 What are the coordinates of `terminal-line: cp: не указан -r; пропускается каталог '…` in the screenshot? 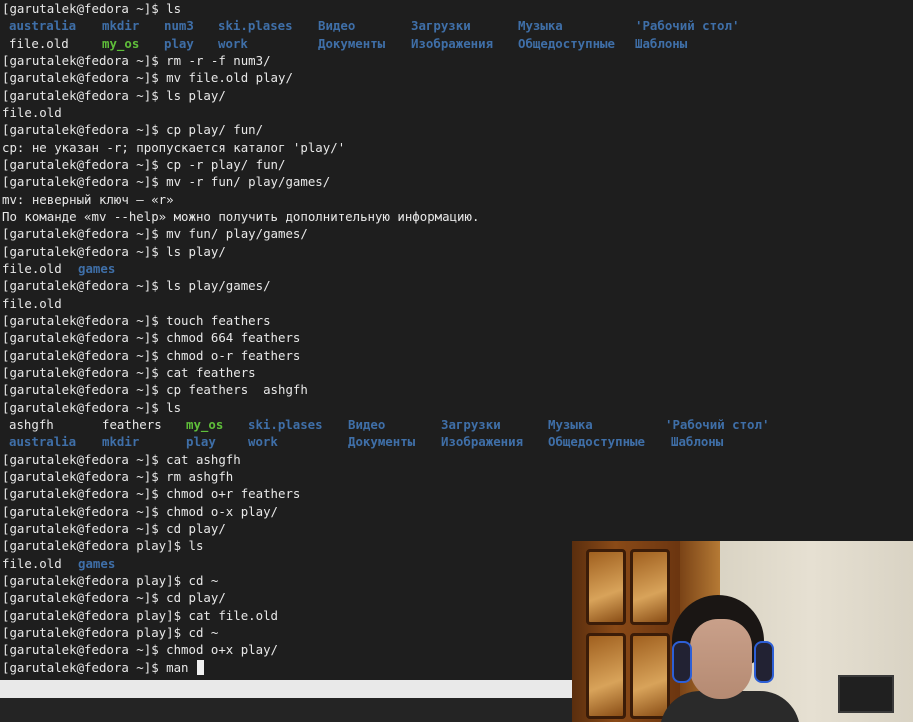 It's located at (454, 147).